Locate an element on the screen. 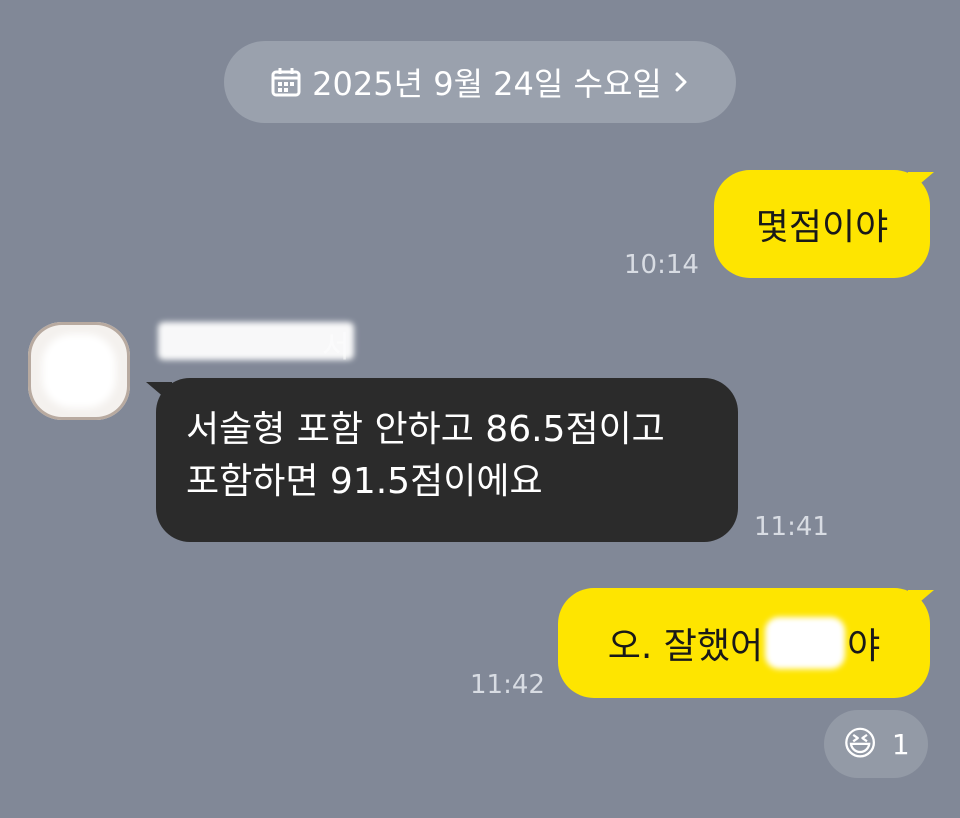 The image size is (960, 818). message-time: 10:14 is located at coordinates (661, 265).